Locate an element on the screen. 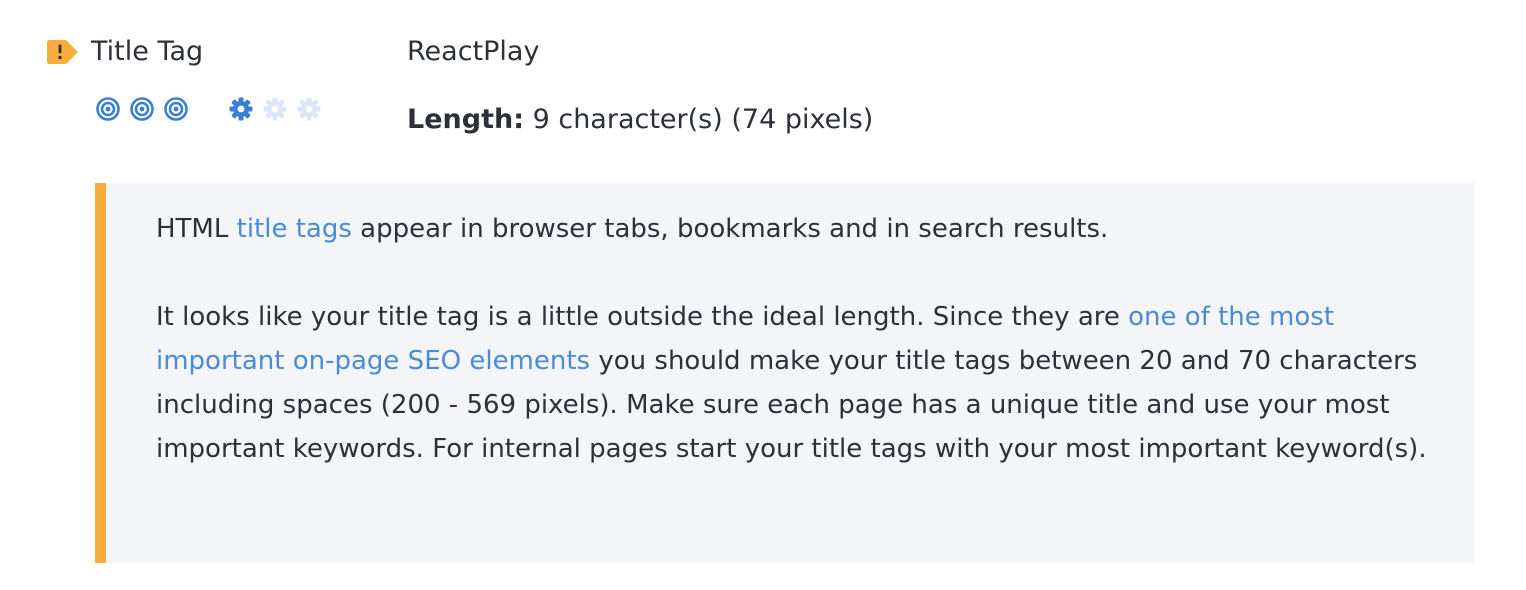 The image size is (1526, 590). length-label: Length: is located at coordinates (465, 119).